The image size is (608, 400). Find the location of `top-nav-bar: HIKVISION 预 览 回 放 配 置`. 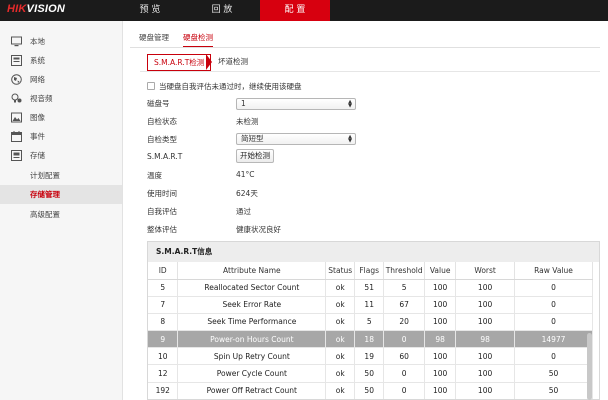

top-nav-bar: HIKVISION 预 览 回 放 配 置 is located at coordinates (304, 10).